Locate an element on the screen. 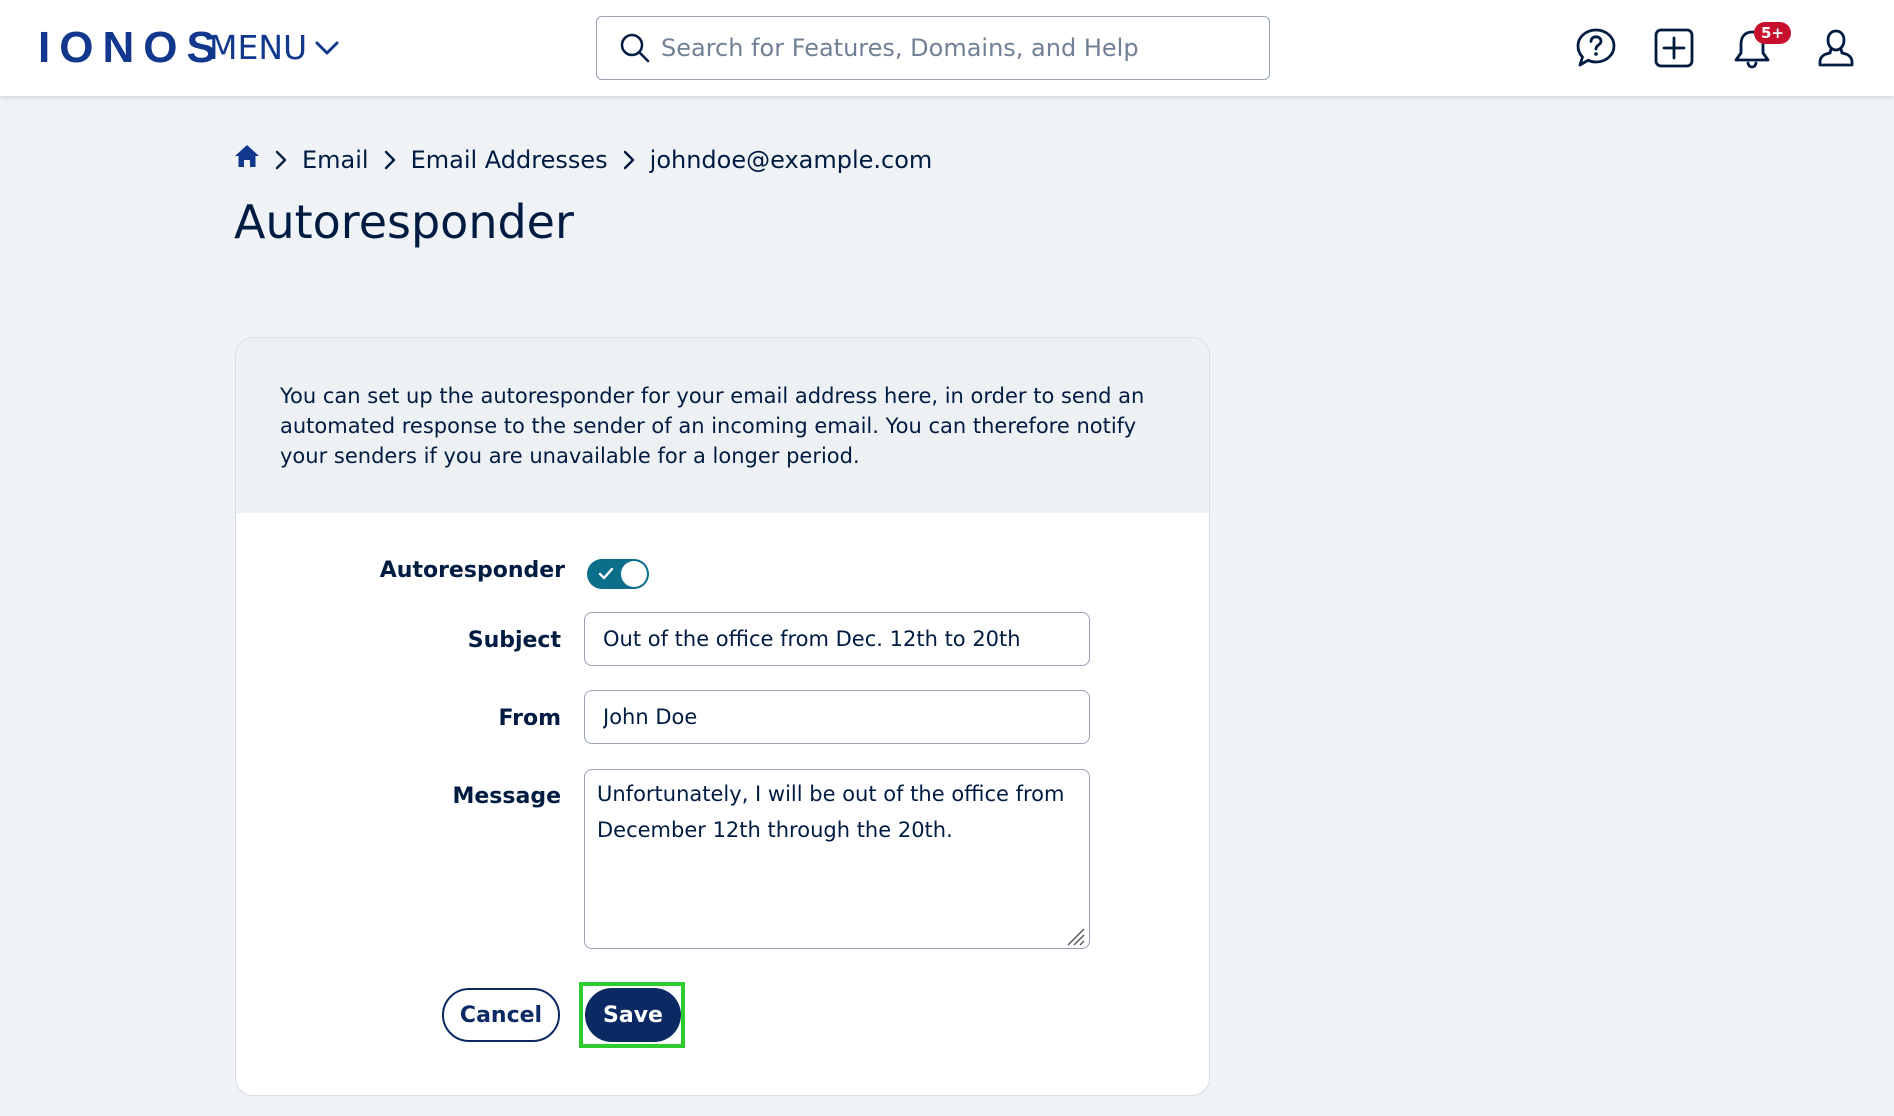  from-input is located at coordinates (837, 717).